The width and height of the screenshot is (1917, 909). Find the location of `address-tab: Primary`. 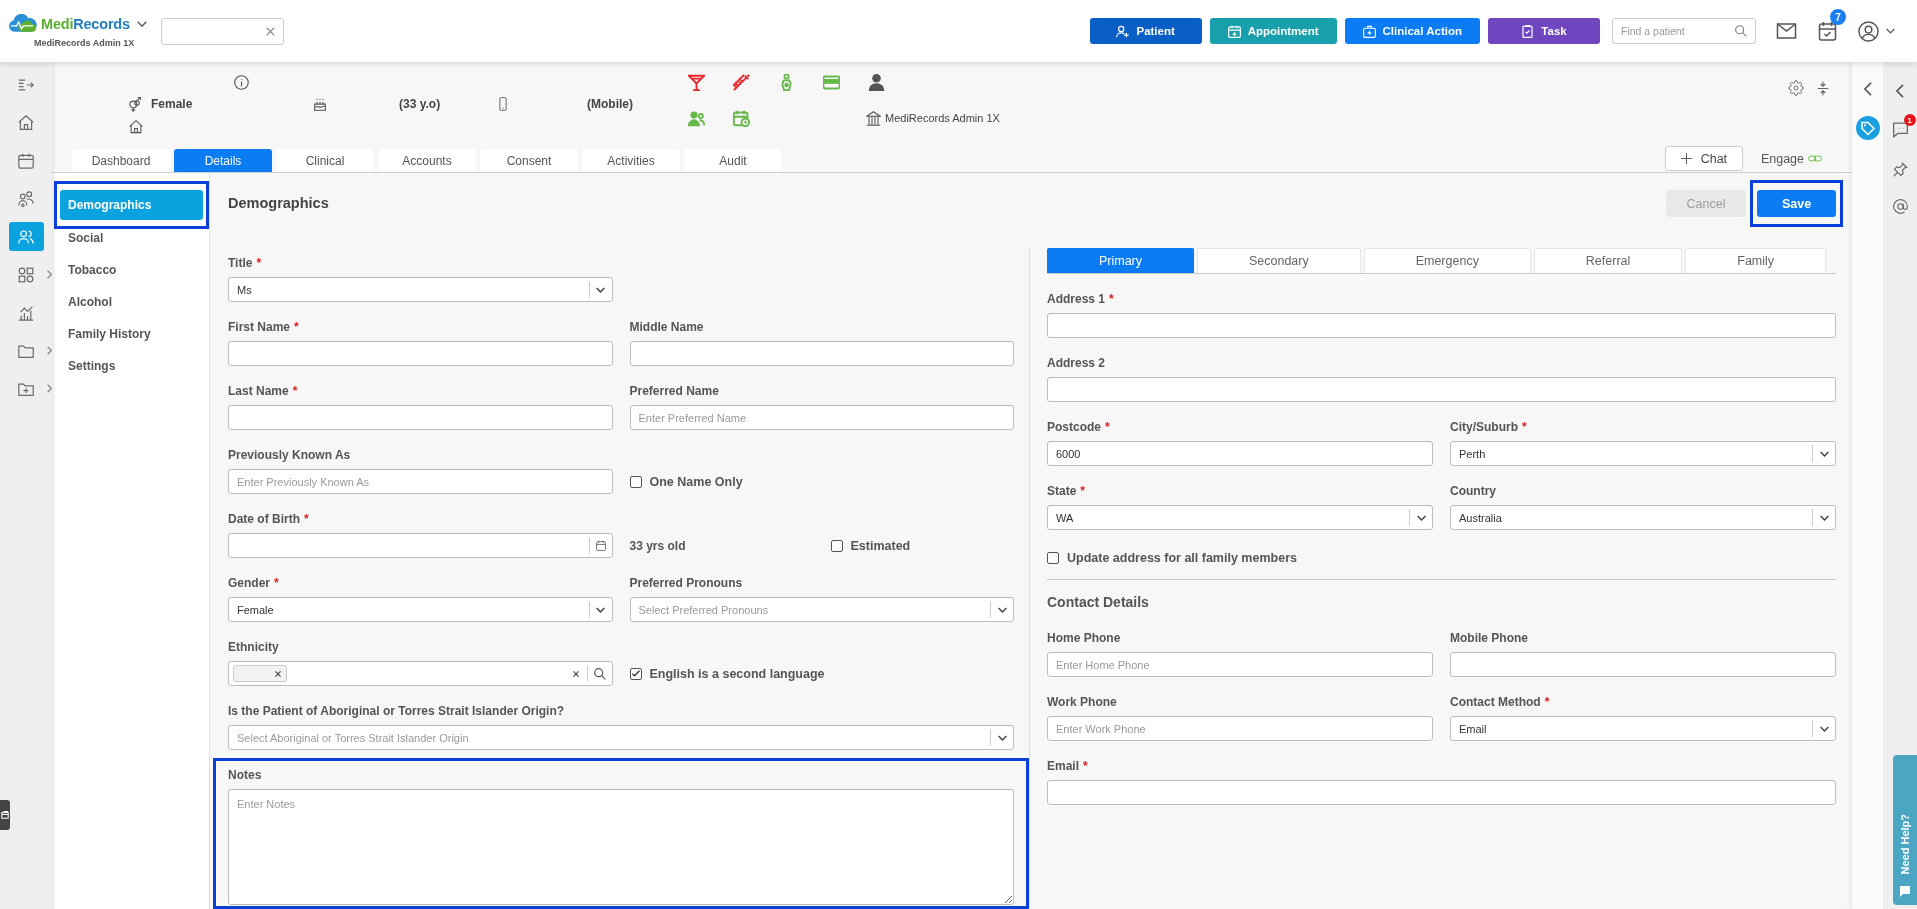

address-tab: Primary is located at coordinates (1120, 260).